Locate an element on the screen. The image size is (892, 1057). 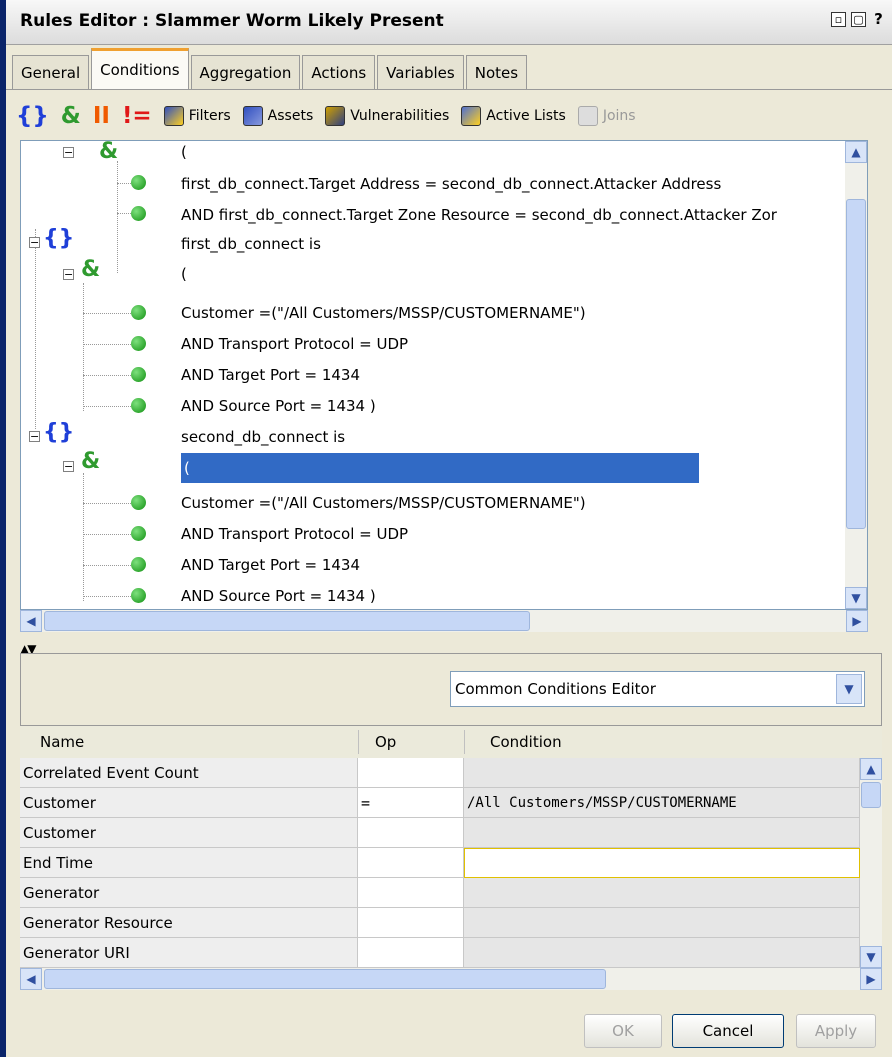
tab-variables: Variables is located at coordinates (420, 72).